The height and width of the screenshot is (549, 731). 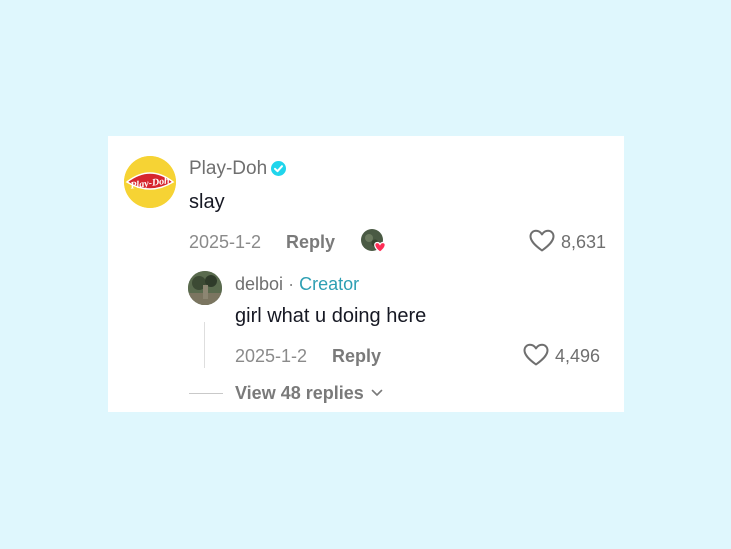 What do you see at coordinates (356, 356) in the screenshot?
I see `reply-reply-button: Reply` at bounding box center [356, 356].